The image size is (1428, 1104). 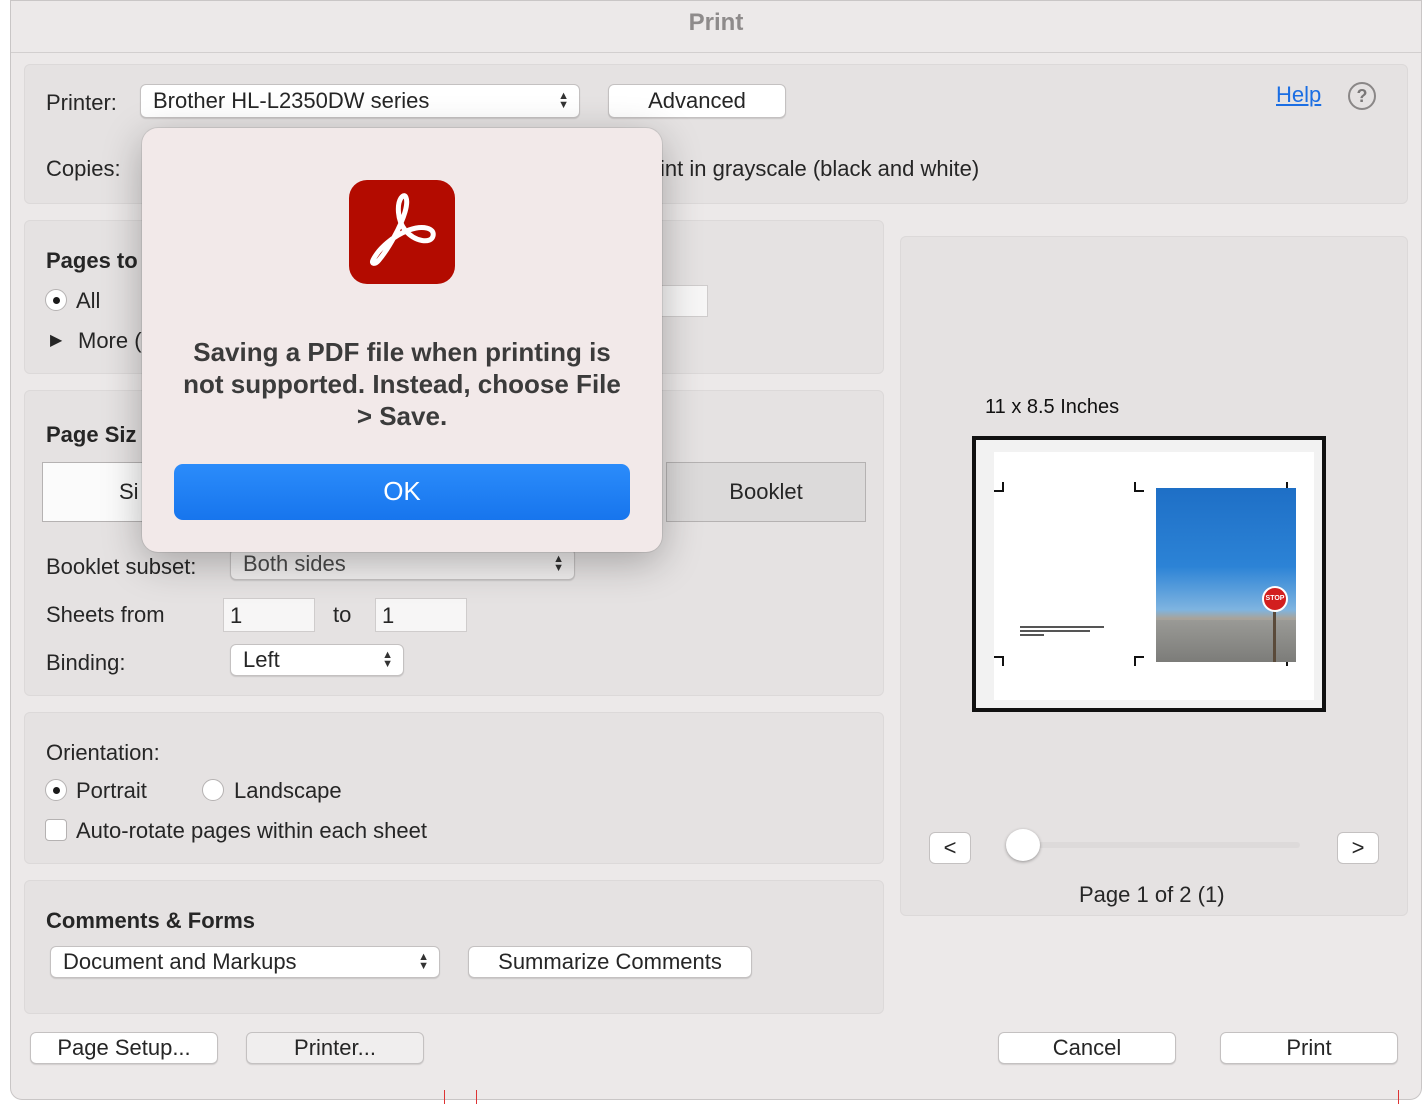 I want to click on stop-sign-icon: STOP, so click(x=1275, y=599).